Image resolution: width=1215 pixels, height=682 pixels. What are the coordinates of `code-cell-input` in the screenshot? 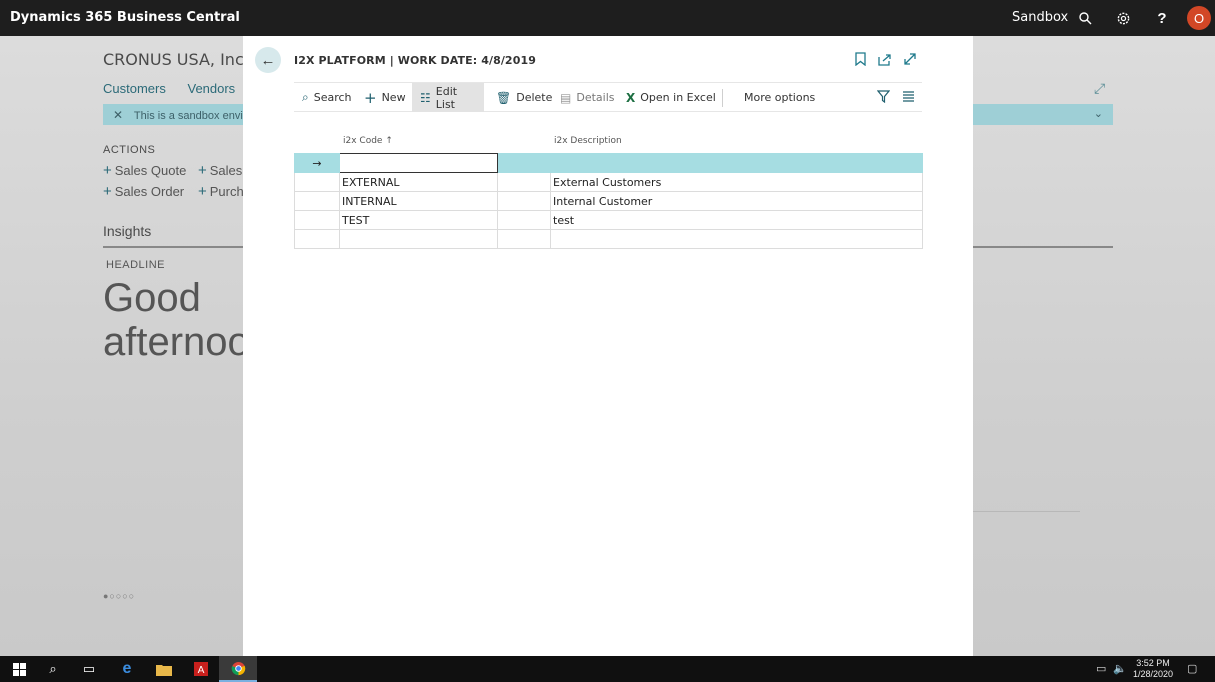 It's located at (418, 163).